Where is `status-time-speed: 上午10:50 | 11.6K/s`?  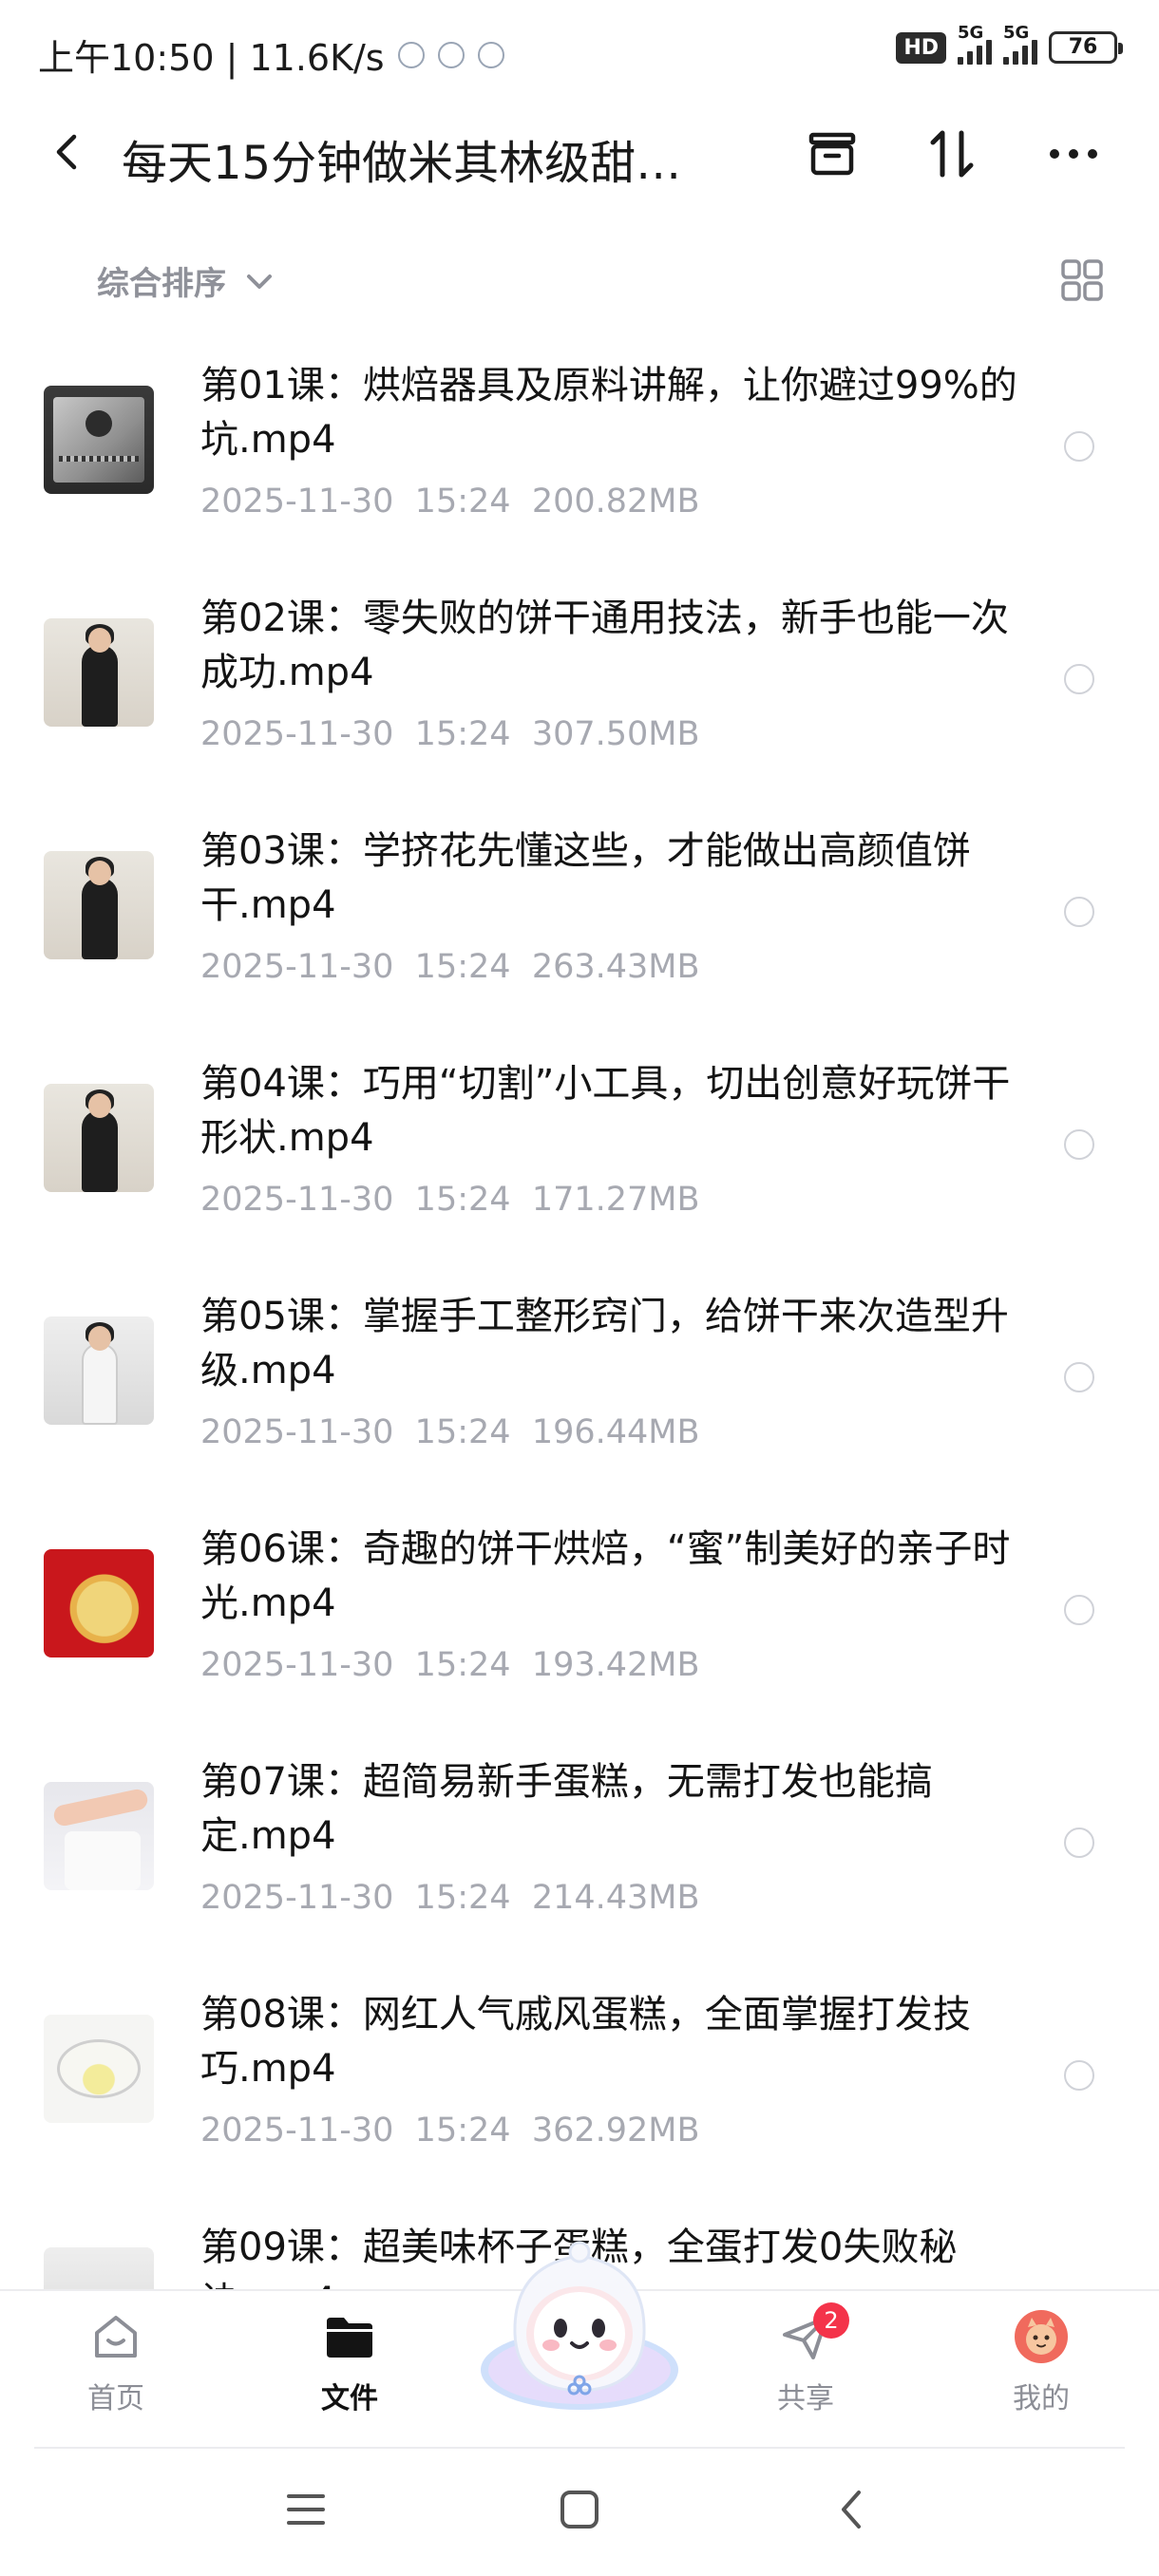 status-time-speed: 上午10:50 | 11.6K/s is located at coordinates (211, 58).